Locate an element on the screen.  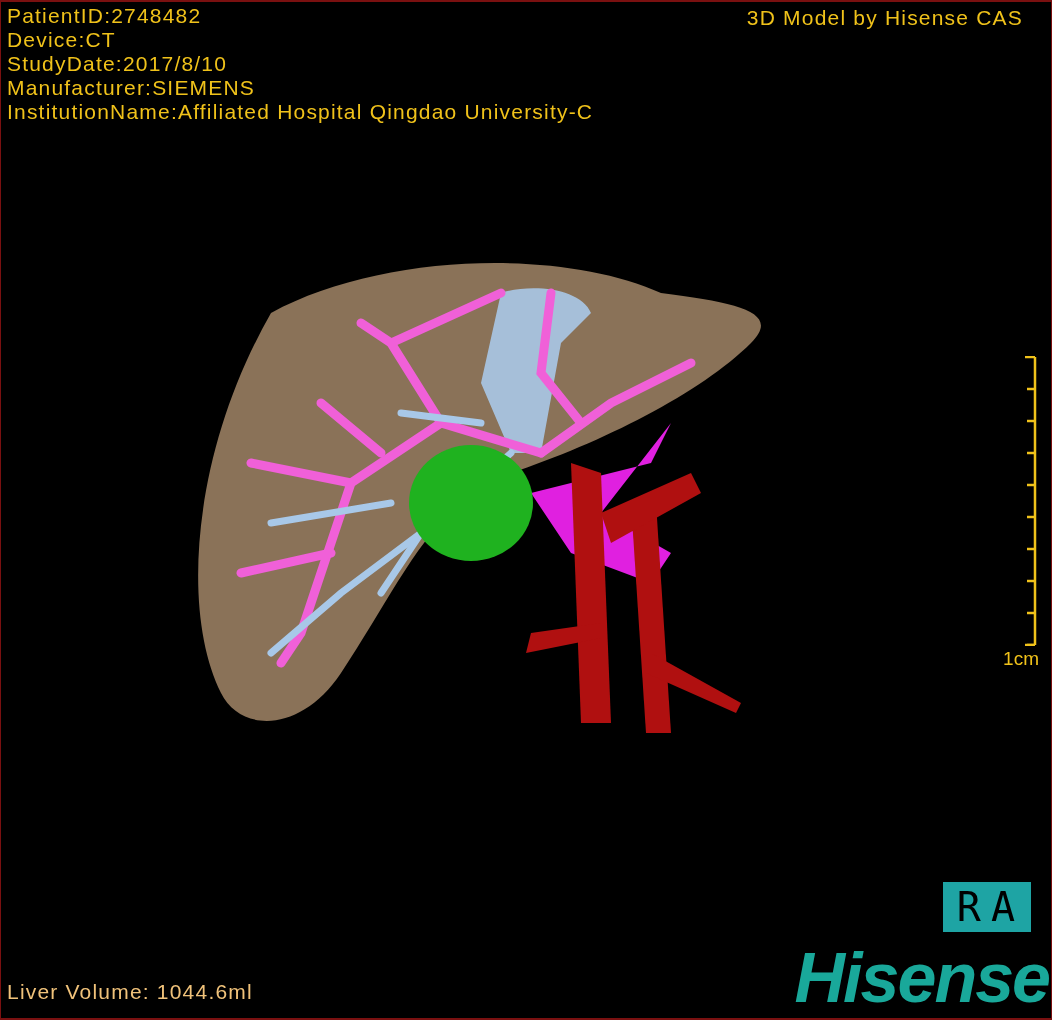
scale-label: 1cm is located at coordinates (1021, 659).